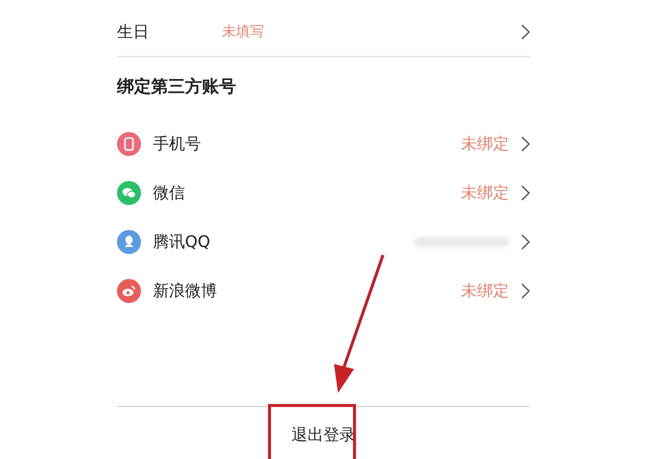 Image resolution: width=661 pixels, height=459 pixels. I want to click on account-name: 微信, so click(169, 193).